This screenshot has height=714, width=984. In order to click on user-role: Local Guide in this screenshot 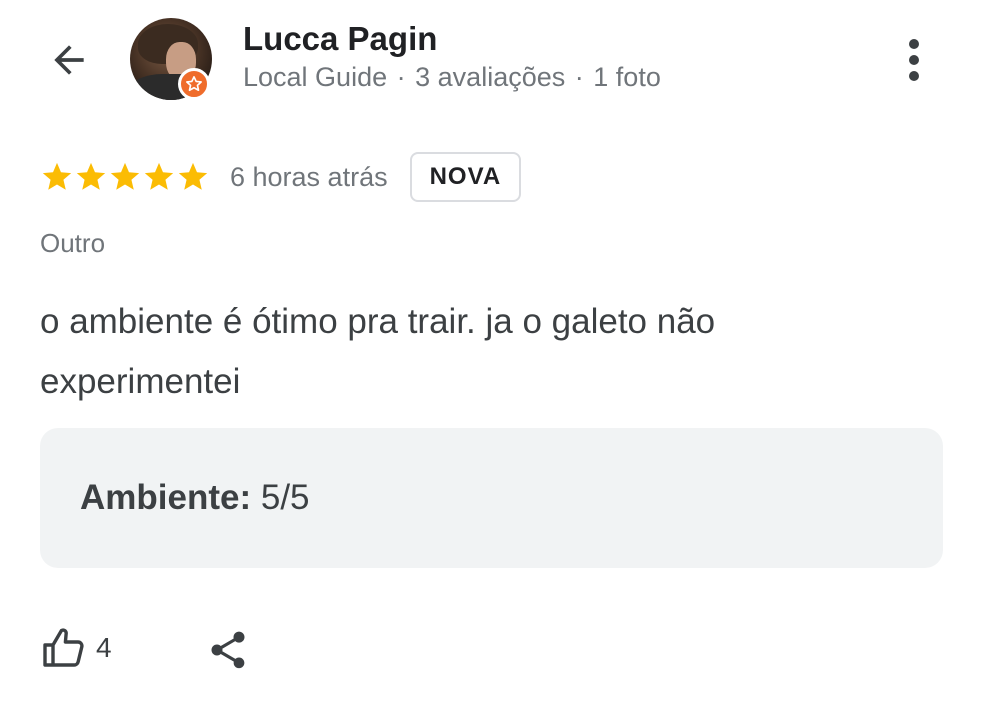, I will do `click(315, 77)`.